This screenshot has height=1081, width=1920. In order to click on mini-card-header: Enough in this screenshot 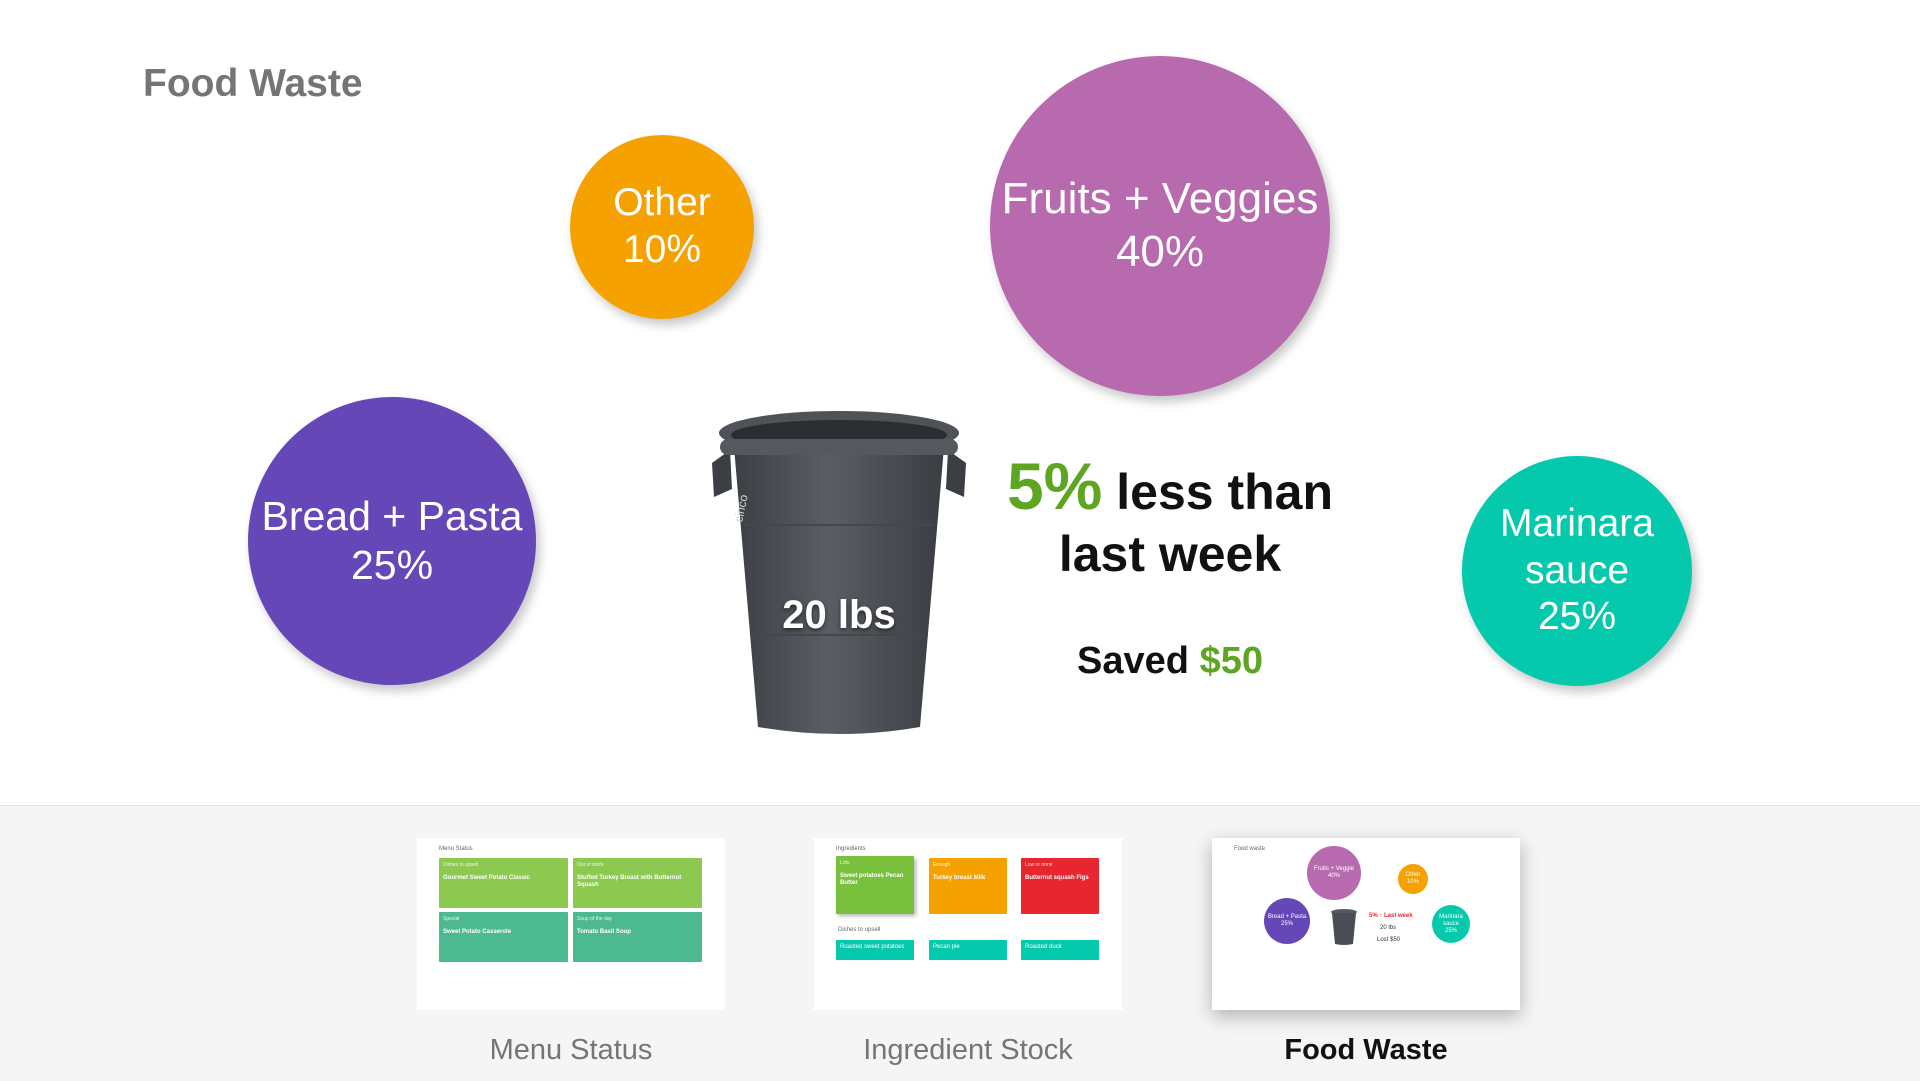, I will do `click(942, 865)`.